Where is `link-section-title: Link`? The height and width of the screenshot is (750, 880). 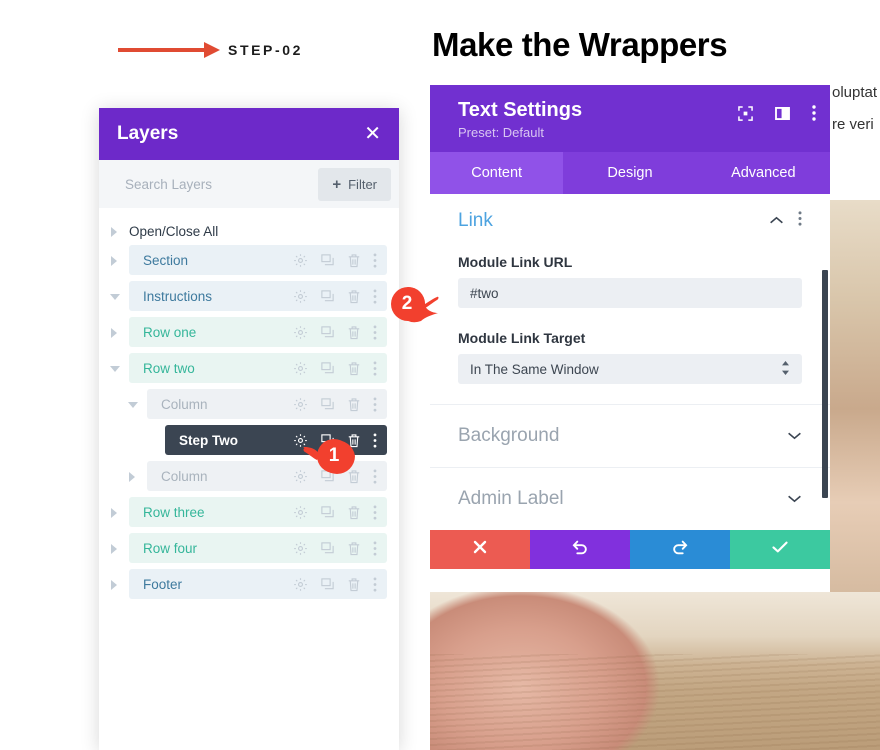 link-section-title: Link is located at coordinates (475, 220).